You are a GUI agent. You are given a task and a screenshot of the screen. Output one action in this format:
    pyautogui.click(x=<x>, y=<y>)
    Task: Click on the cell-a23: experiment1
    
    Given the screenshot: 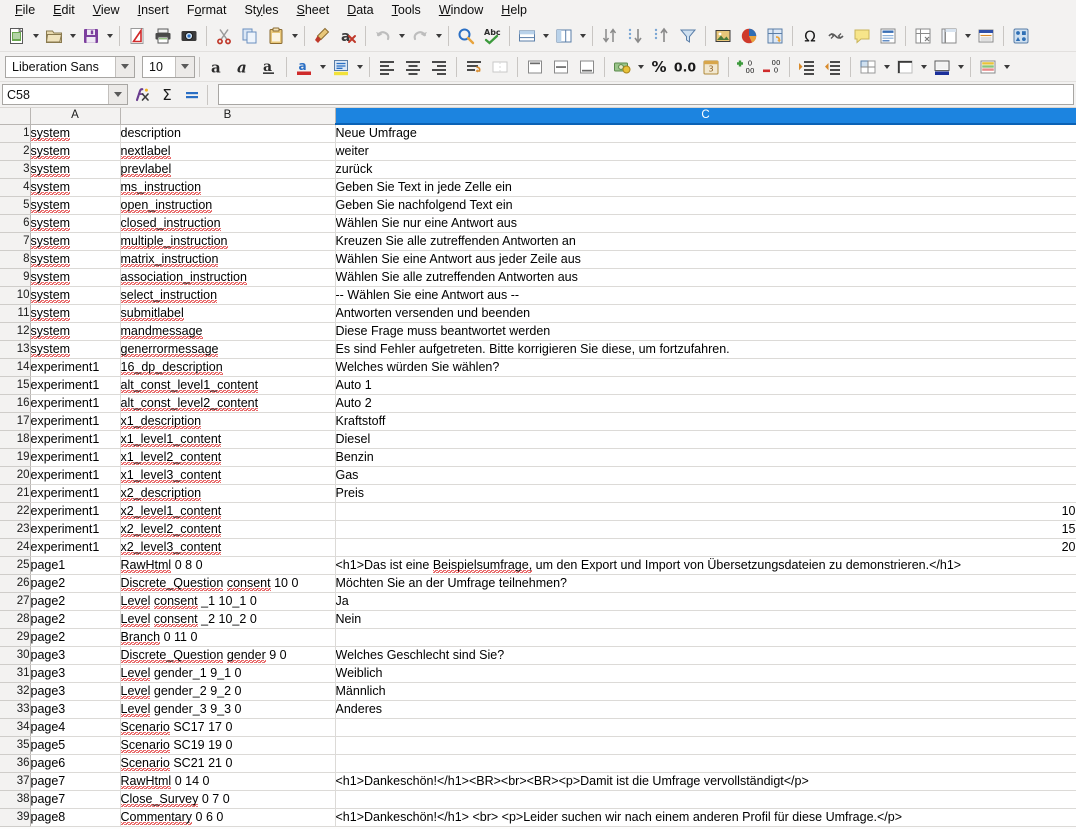 What is the action you would take?
    pyautogui.click(x=75, y=529)
    